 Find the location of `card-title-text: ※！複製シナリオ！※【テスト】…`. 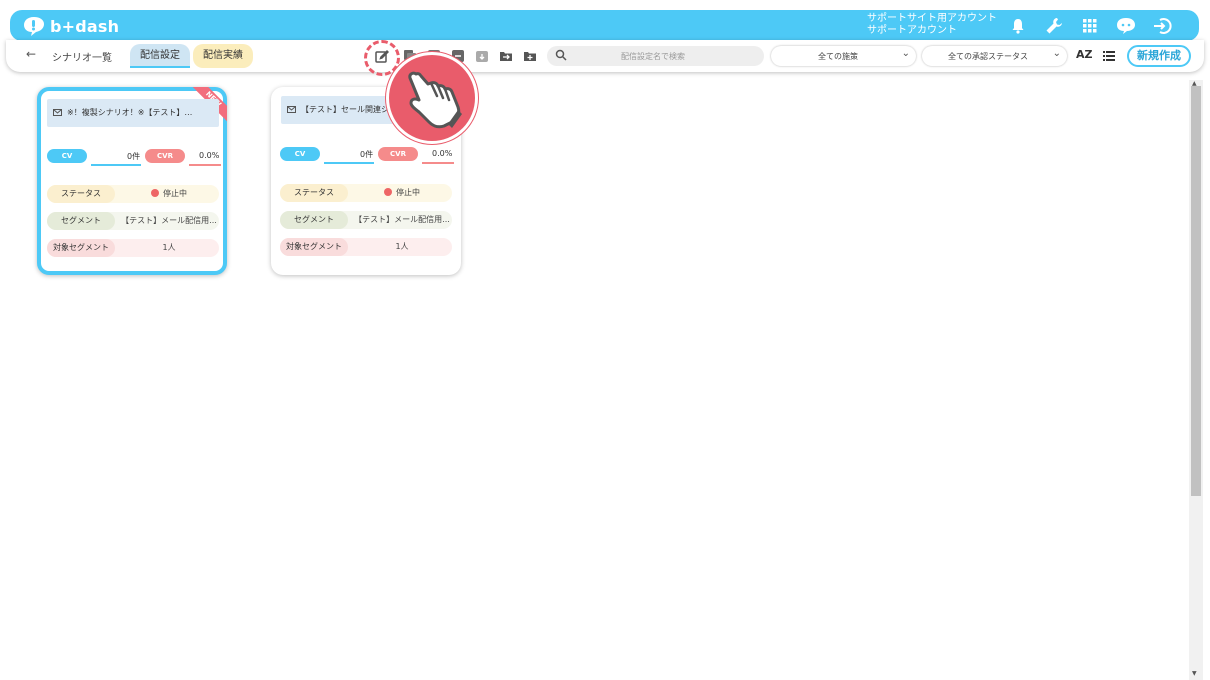

card-title-text: ※！複製シナリオ！※【テスト】… is located at coordinates (130, 112).